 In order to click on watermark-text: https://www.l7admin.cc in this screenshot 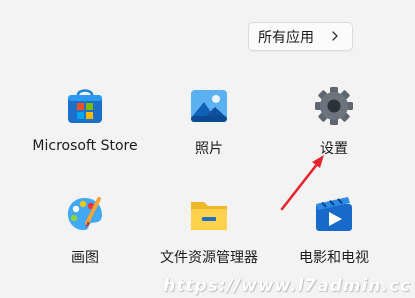, I will do `click(287, 286)`.